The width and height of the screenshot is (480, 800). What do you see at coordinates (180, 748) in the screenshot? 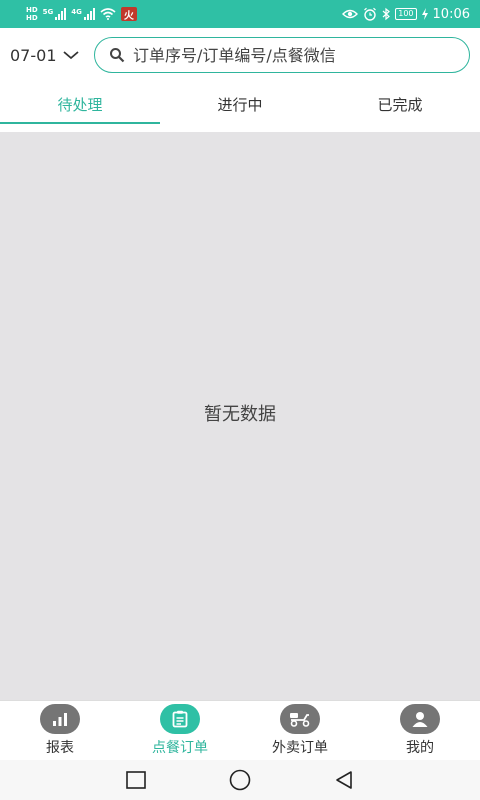
I see `nav-label-dine-orders: 点餐订单` at bounding box center [180, 748].